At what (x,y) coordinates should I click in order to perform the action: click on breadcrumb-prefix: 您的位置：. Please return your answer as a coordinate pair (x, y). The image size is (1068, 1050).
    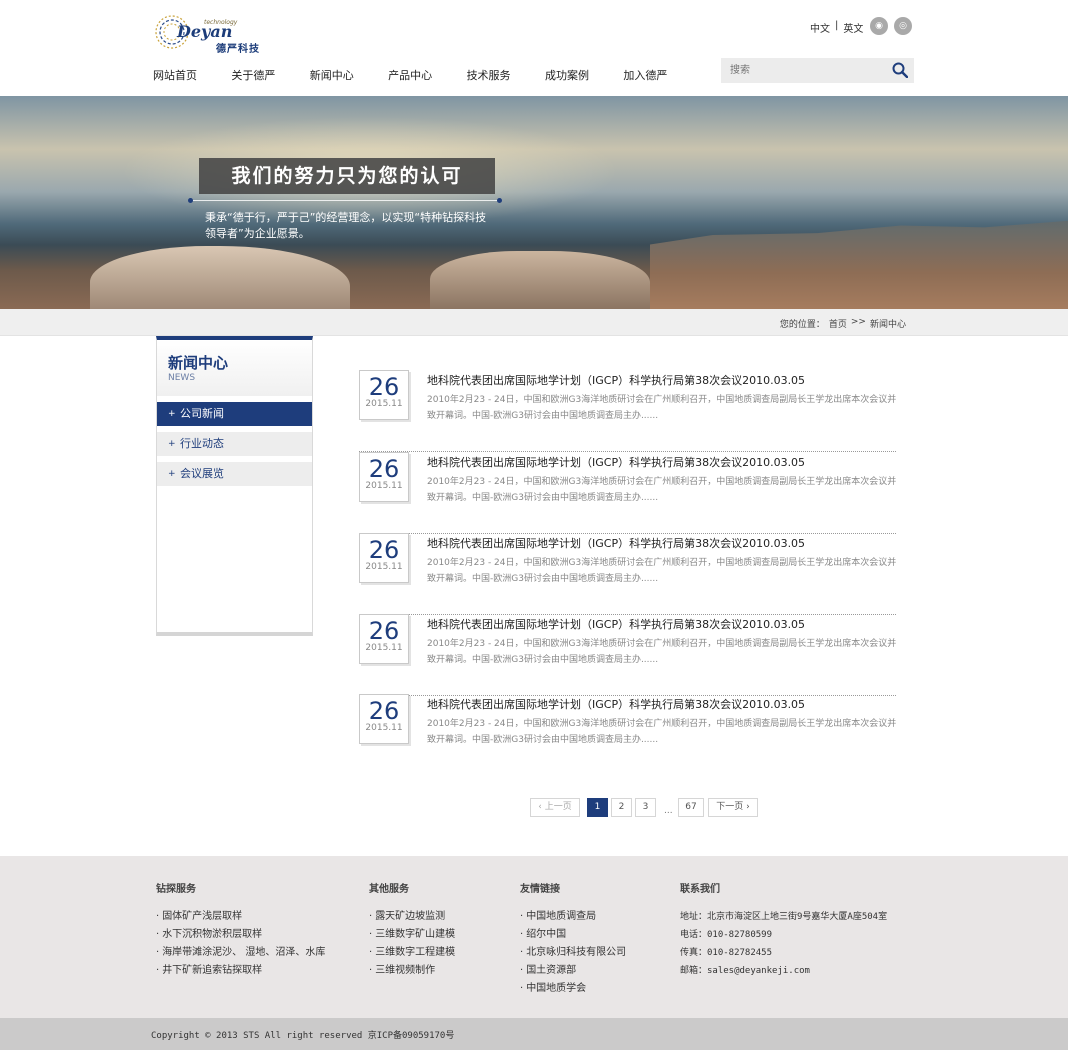
    Looking at the image, I should click on (802, 325).